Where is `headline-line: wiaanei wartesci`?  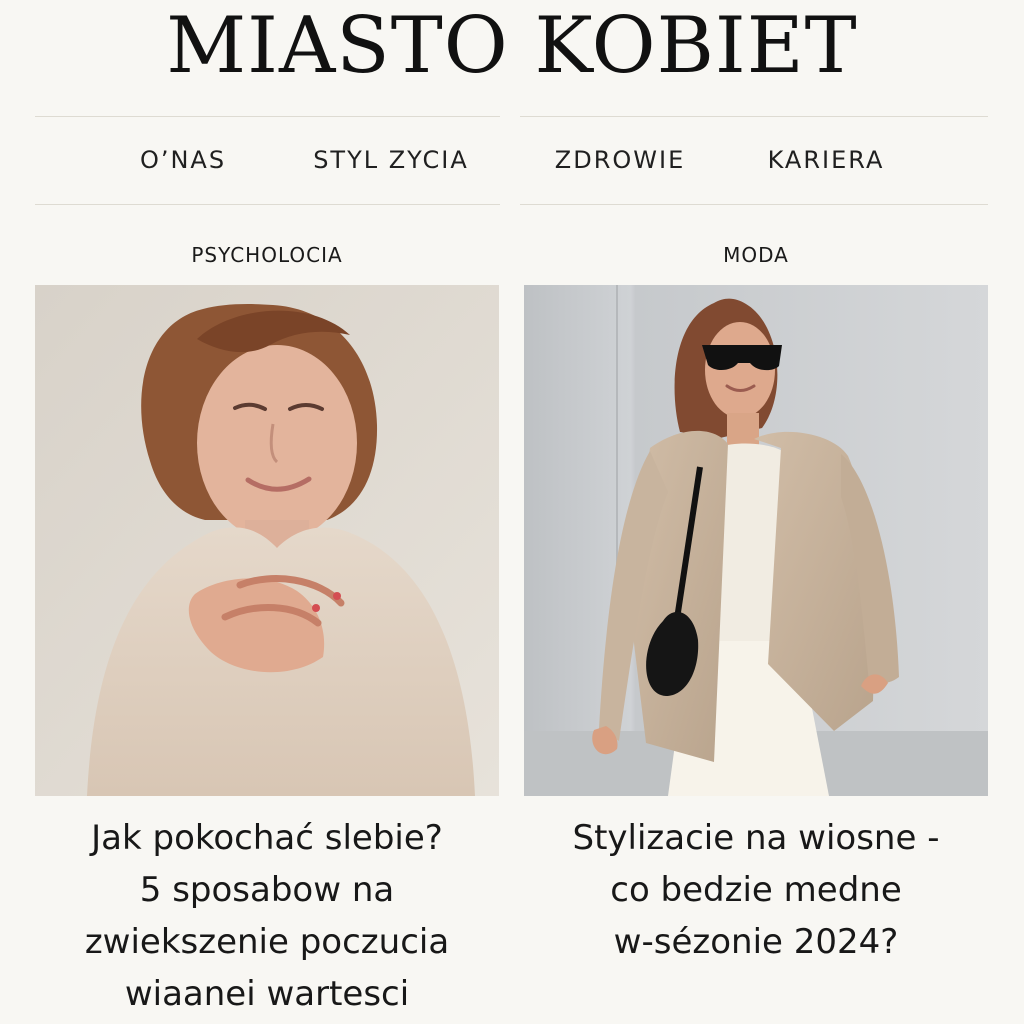
headline-line: wiaanei wartesci is located at coordinates (267, 994).